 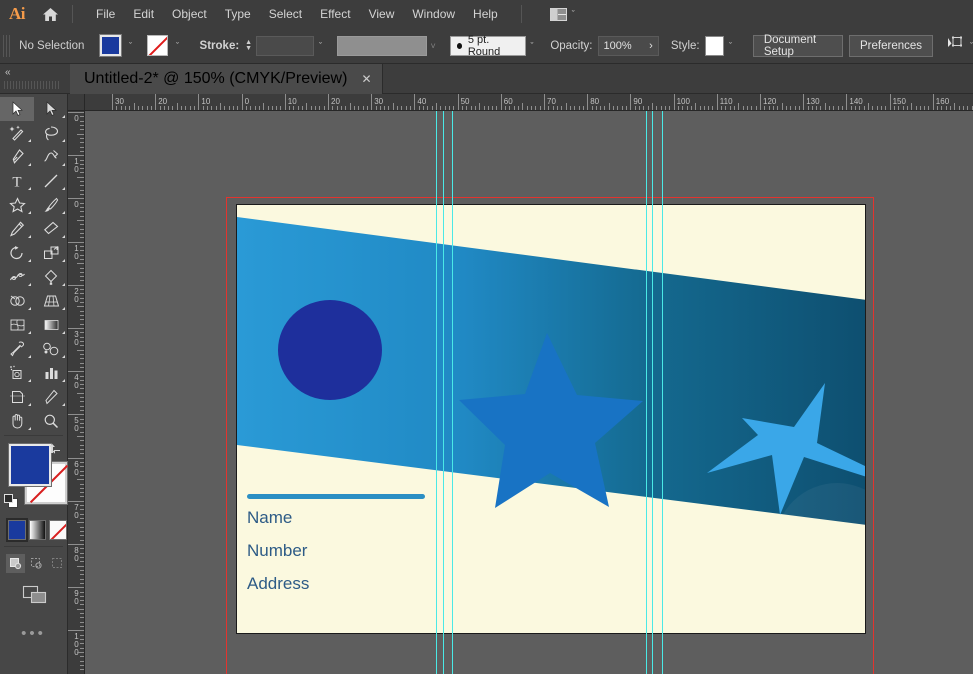 I want to click on tab-bar-grip, so click(x=32, y=85).